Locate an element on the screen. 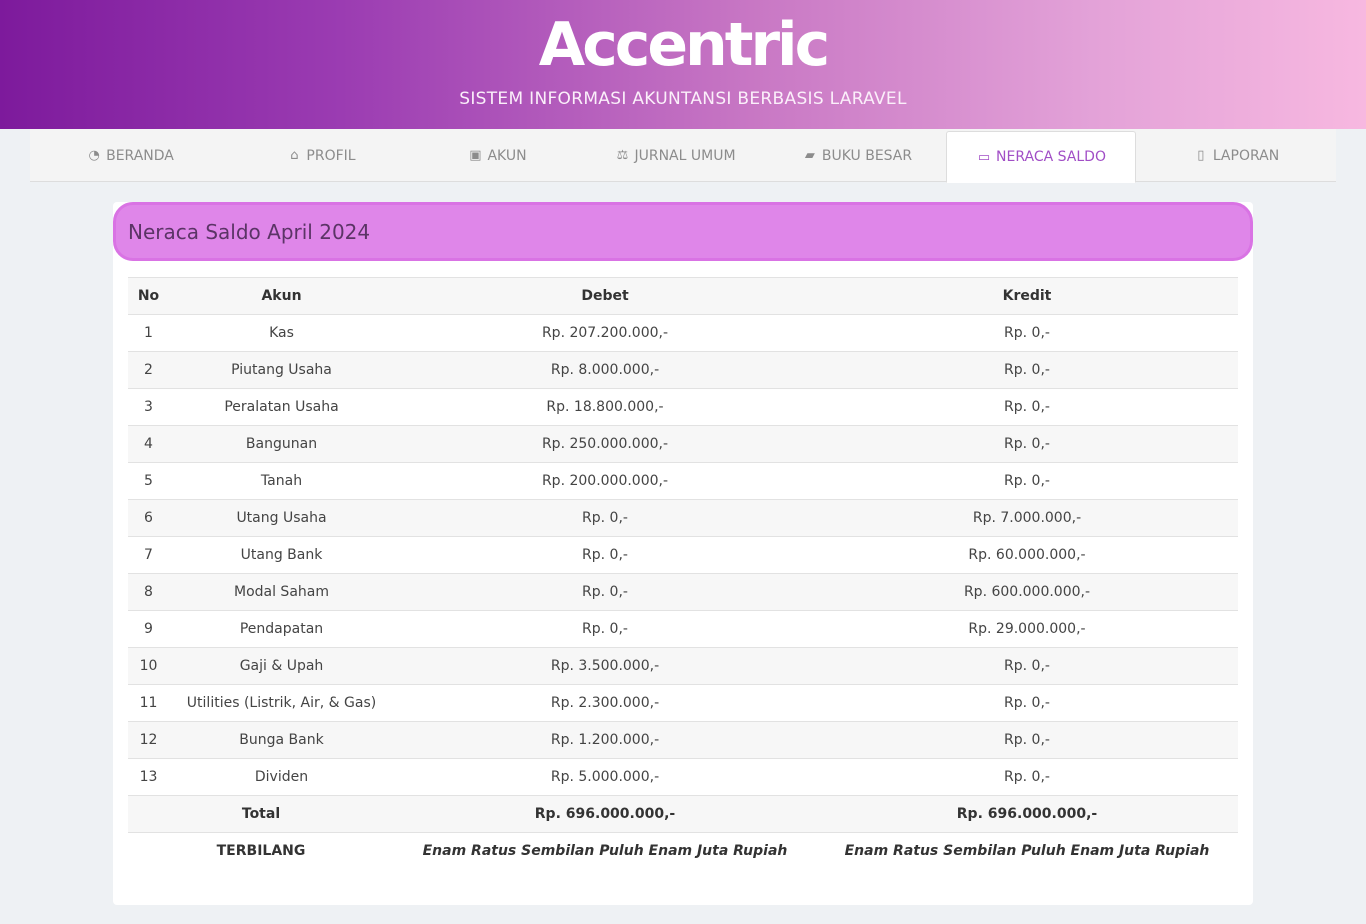  cell-debet: Rp. 5.000.000,- is located at coordinates (605, 777).